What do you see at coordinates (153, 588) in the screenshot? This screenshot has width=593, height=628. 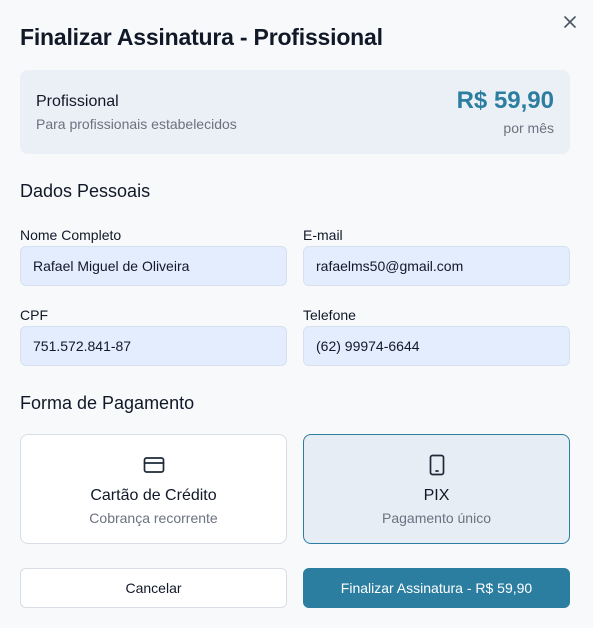 I see `cancel-button: Cancelar` at bounding box center [153, 588].